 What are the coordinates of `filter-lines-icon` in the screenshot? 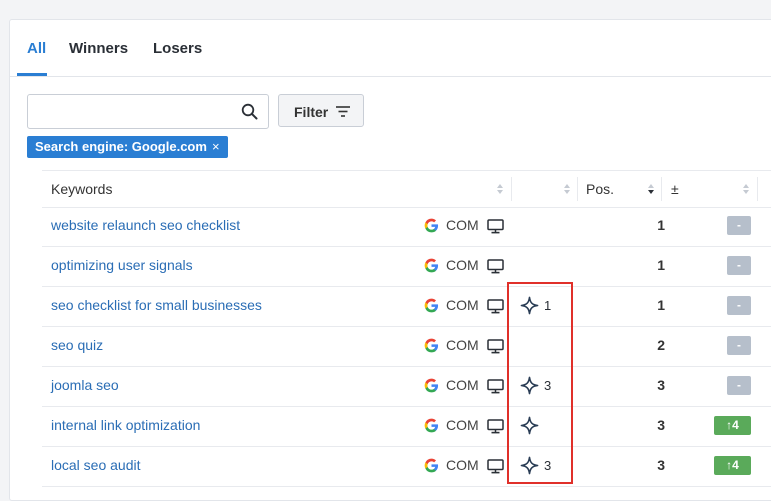 It's located at (343, 111).